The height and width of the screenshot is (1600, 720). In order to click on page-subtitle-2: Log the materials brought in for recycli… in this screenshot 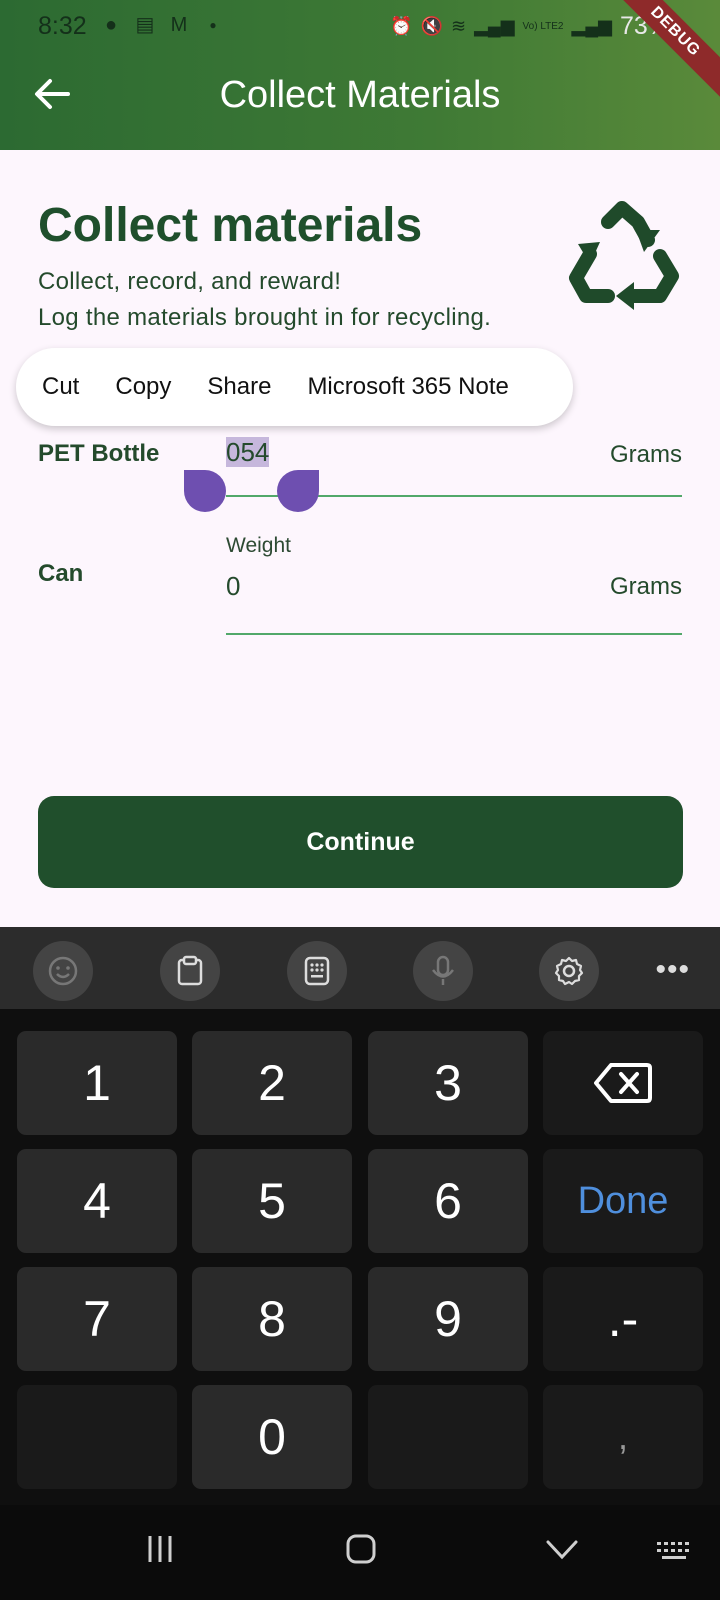, I will do `click(265, 317)`.